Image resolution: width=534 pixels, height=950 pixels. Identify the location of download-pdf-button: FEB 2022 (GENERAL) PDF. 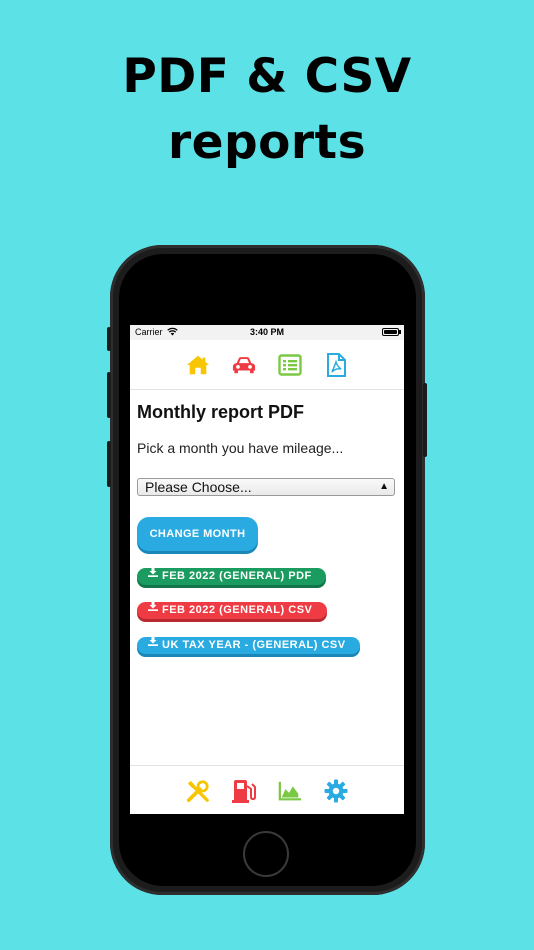
(231, 575).